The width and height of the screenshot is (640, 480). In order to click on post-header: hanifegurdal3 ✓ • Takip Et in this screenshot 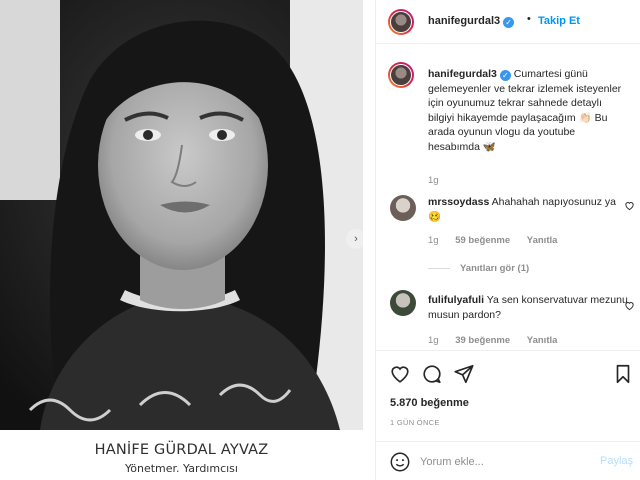, I will do `click(508, 22)`.